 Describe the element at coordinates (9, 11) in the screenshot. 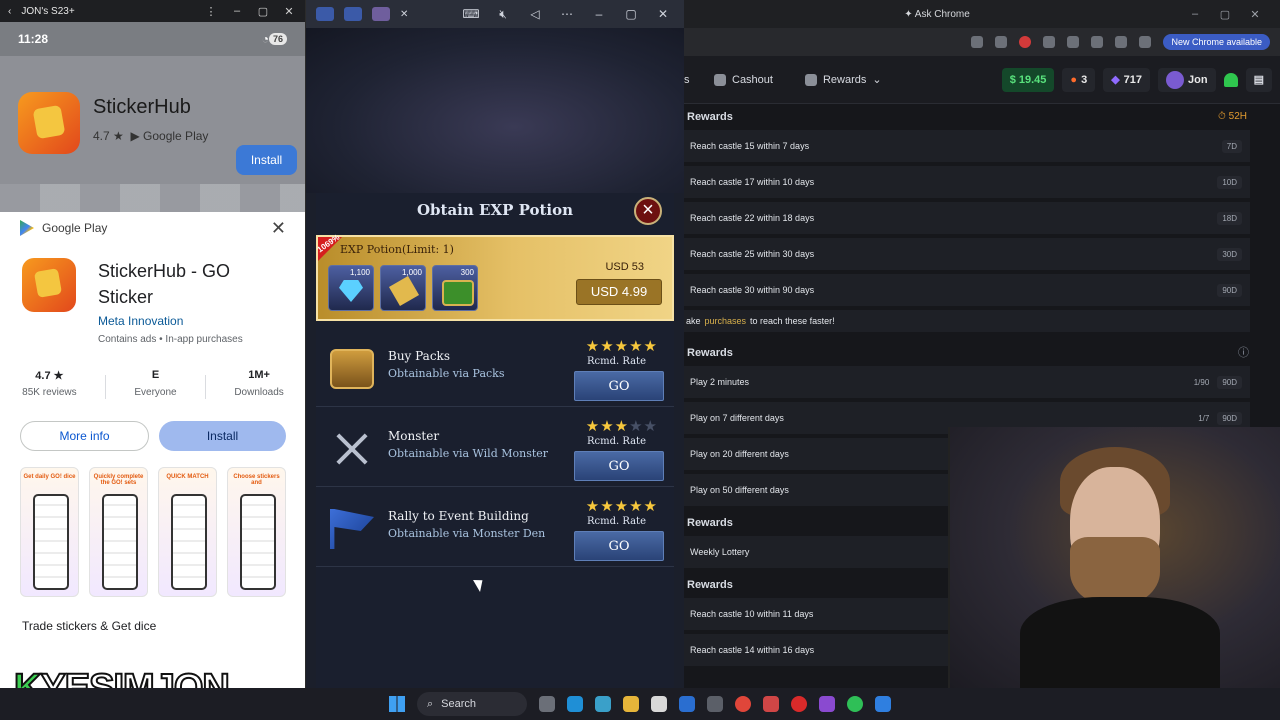

I see `back-icon: ‹` at that location.